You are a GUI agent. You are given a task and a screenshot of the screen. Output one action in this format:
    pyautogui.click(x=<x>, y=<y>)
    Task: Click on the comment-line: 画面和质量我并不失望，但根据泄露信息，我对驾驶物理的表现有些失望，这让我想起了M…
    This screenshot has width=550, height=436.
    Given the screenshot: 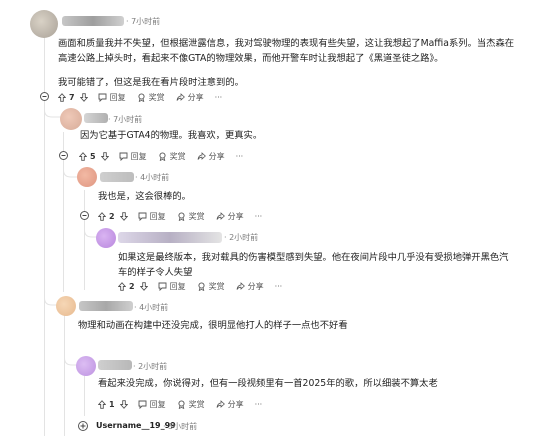 What is the action you would take?
    pyautogui.click(x=286, y=43)
    